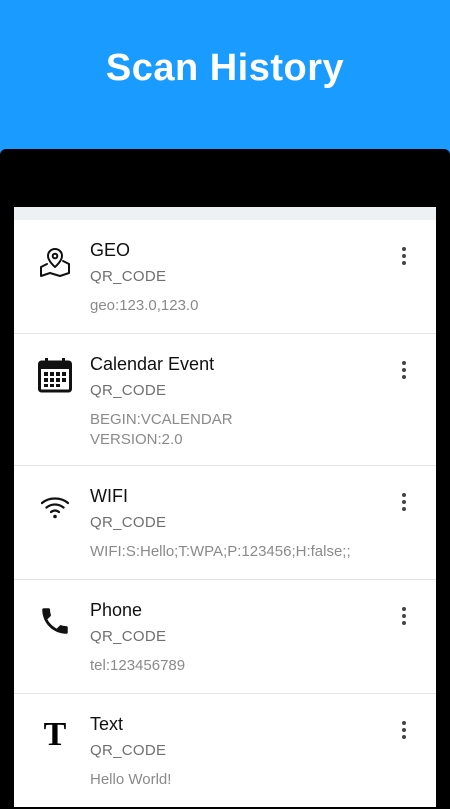  What do you see at coordinates (131, 779) in the screenshot?
I see `item-content: Hello World!` at bounding box center [131, 779].